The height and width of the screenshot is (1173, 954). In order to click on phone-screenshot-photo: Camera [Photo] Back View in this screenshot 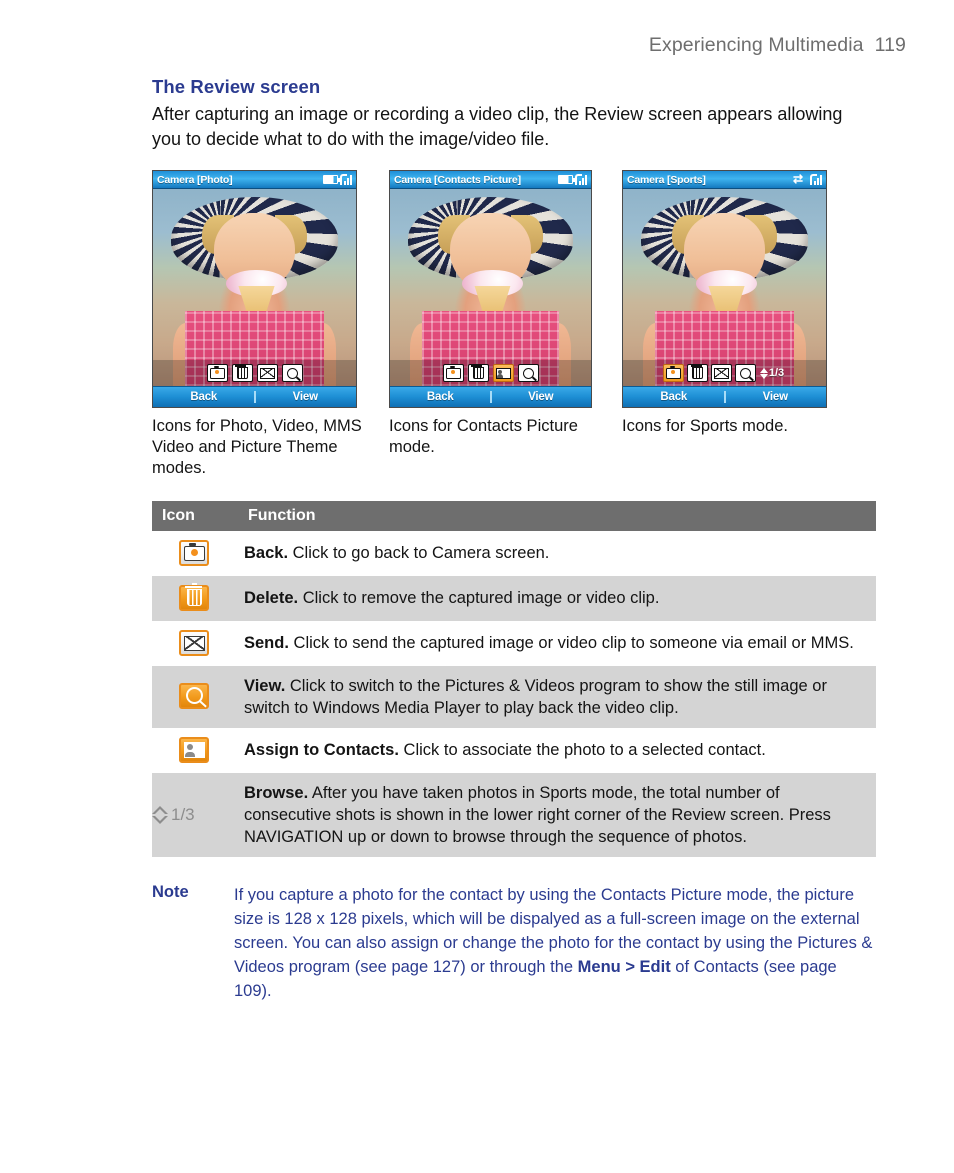, I will do `click(254, 289)`.